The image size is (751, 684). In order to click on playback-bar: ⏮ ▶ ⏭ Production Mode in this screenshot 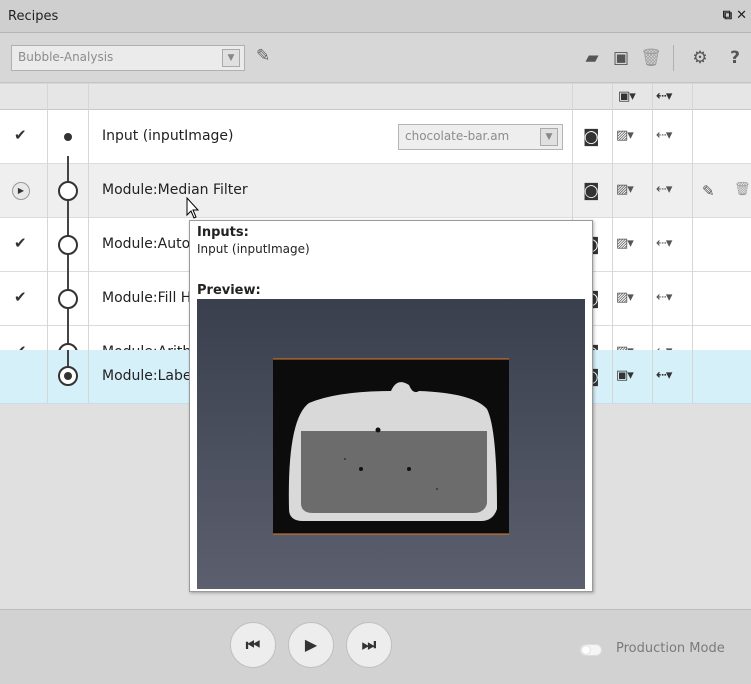, I will do `click(375, 646)`.